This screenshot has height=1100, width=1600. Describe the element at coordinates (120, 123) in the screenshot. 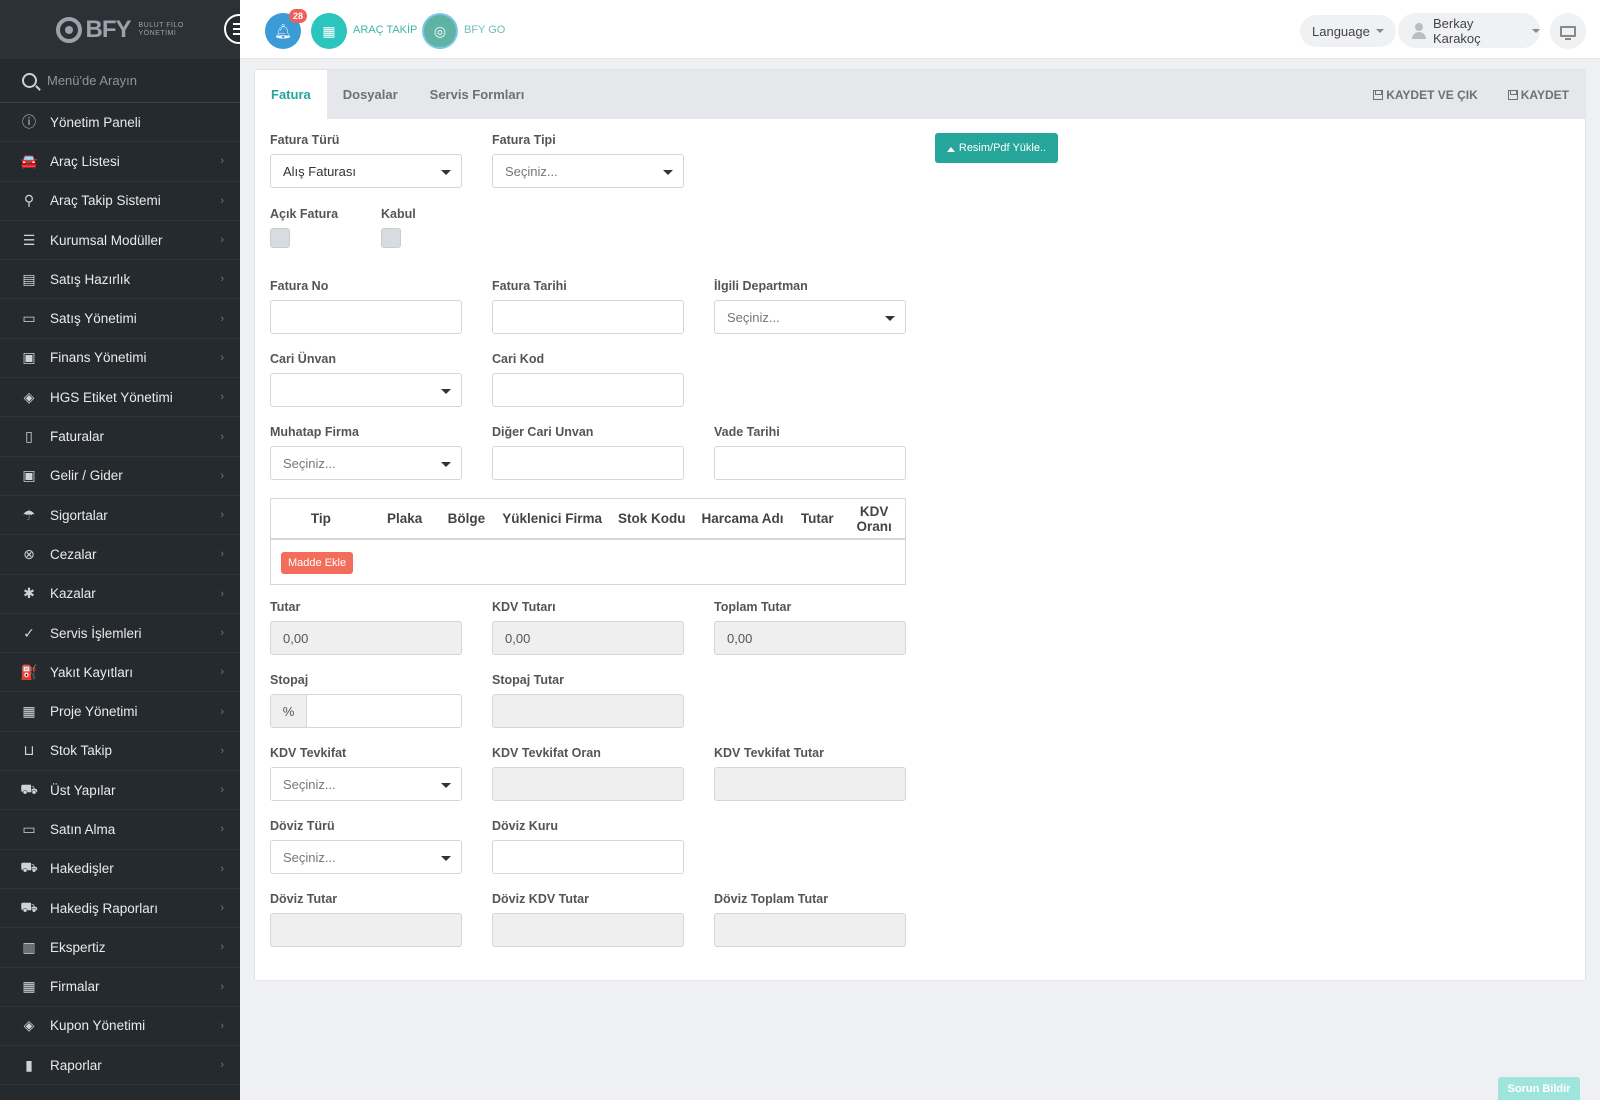

I see `sidebar-item: ⓘ Yönetim Paneli` at that location.